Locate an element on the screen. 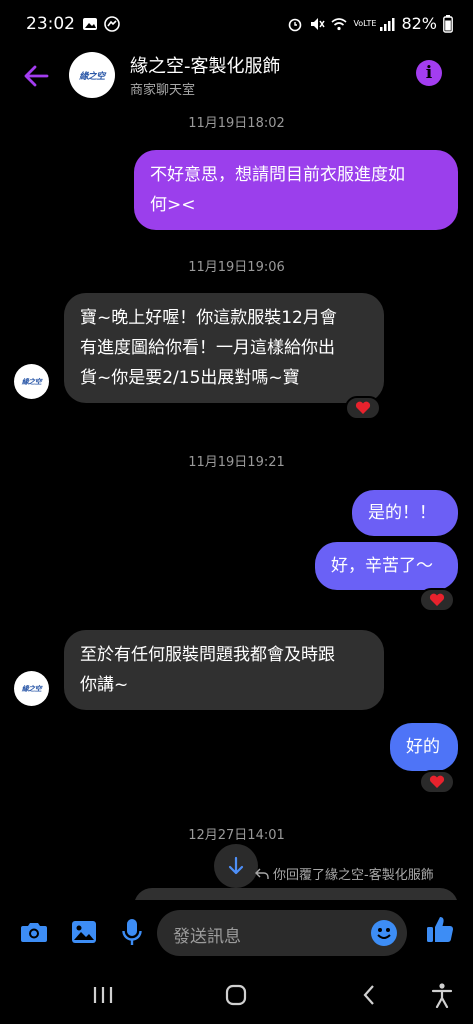 This screenshot has width=473, height=1024. gallery-notification-icon is located at coordinates (90, 24).